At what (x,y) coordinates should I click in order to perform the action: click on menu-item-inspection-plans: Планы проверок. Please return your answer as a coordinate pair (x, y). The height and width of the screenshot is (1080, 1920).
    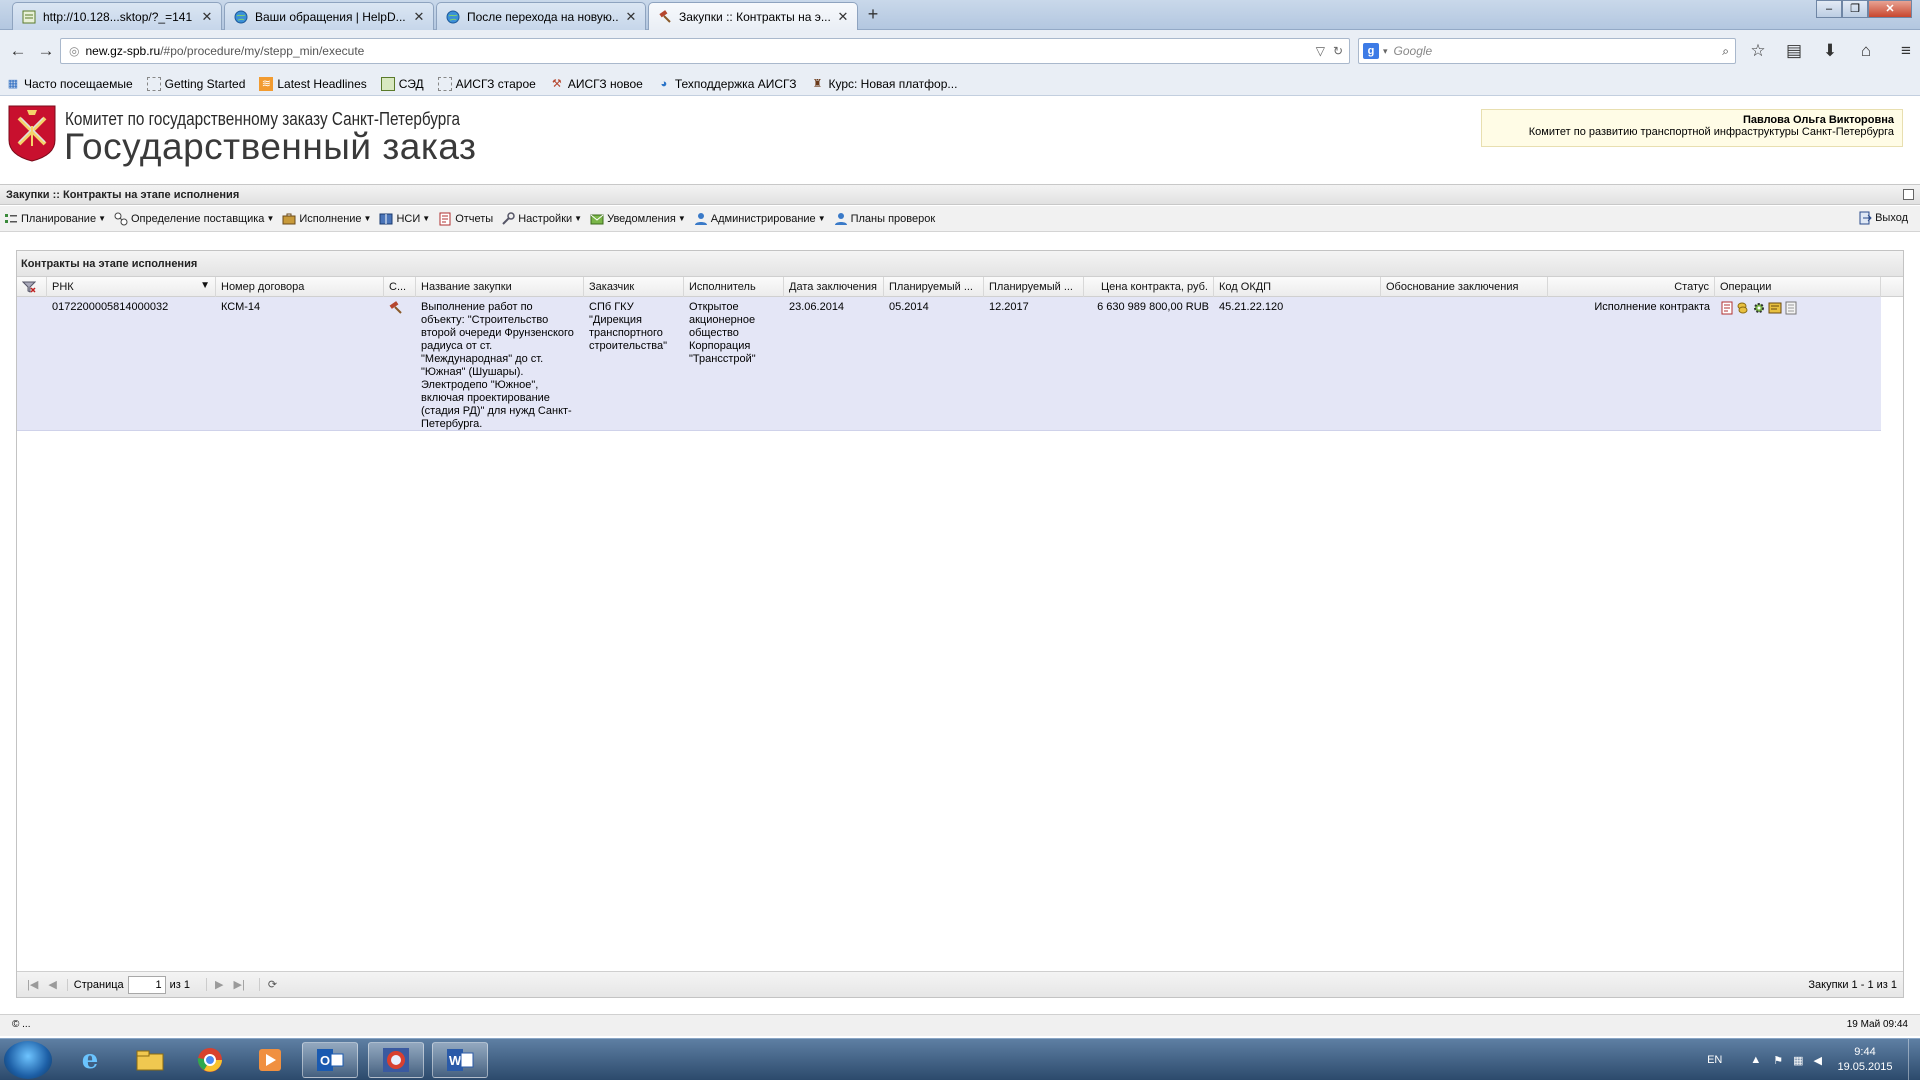
    Looking at the image, I should click on (885, 219).